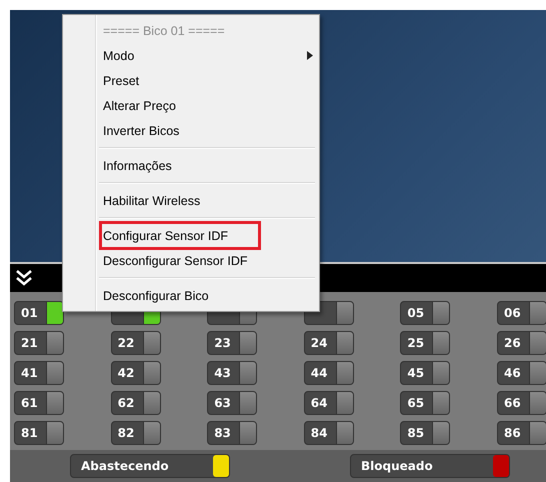 The height and width of the screenshot is (482, 546). I want to click on nozzle-button: 65, so click(425, 403).